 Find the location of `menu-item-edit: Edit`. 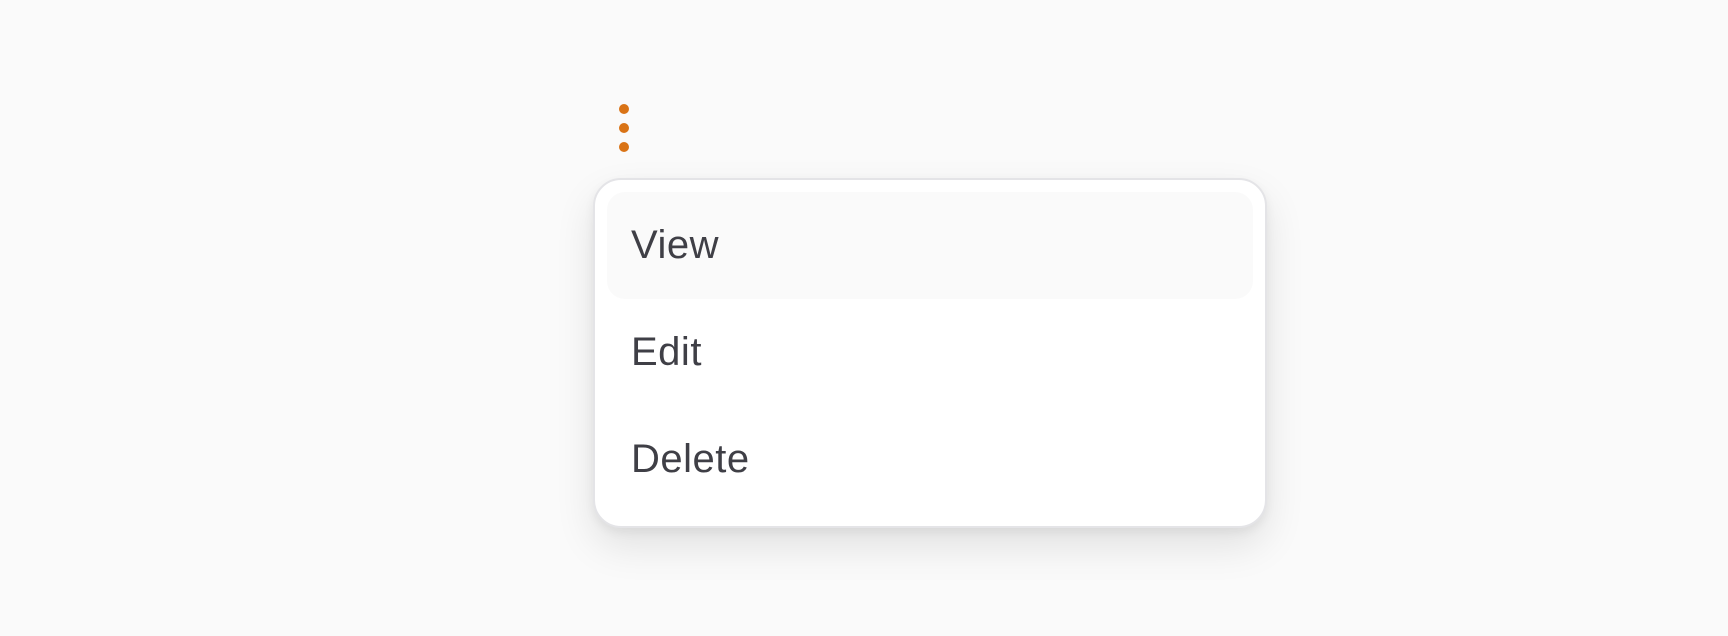

menu-item-edit: Edit is located at coordinates (930, 352).